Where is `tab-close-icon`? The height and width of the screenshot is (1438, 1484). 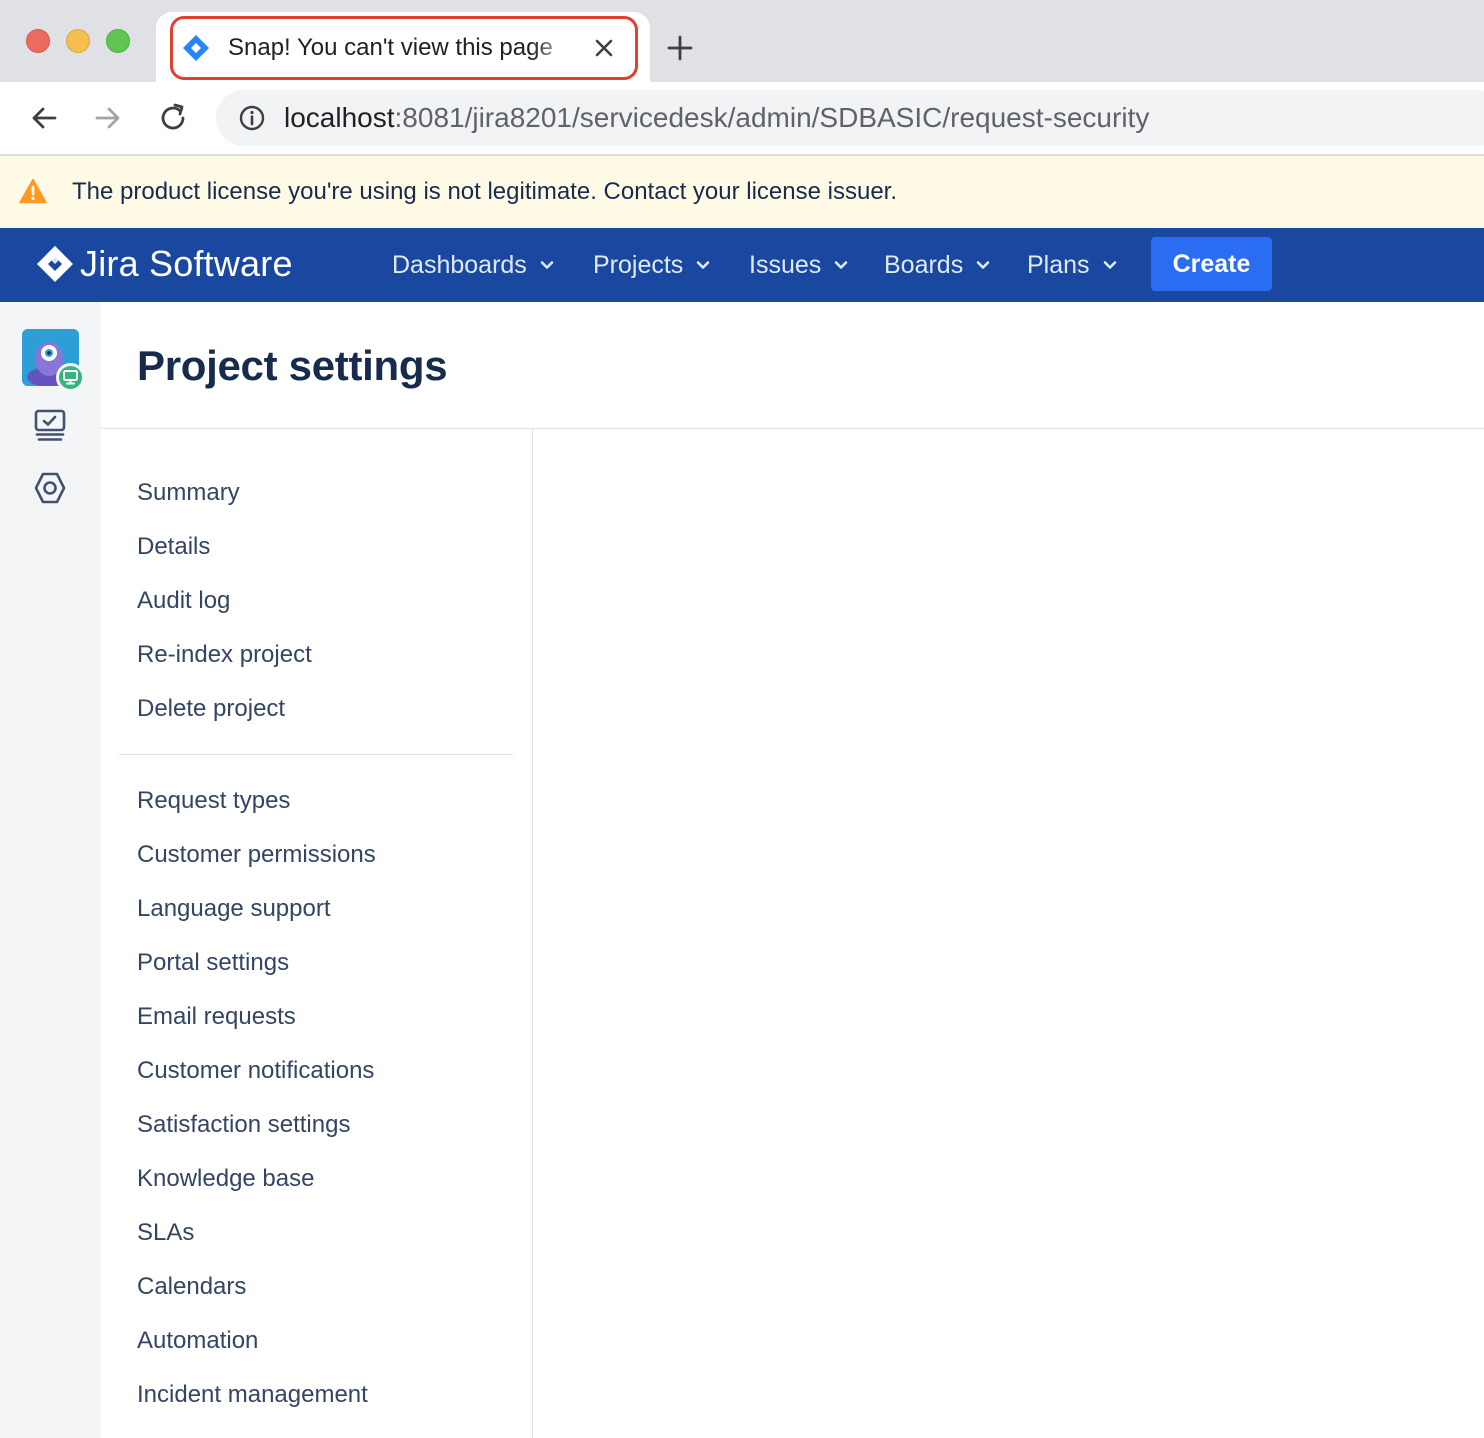
tab-close-icon is located at coordinates (604, 48).